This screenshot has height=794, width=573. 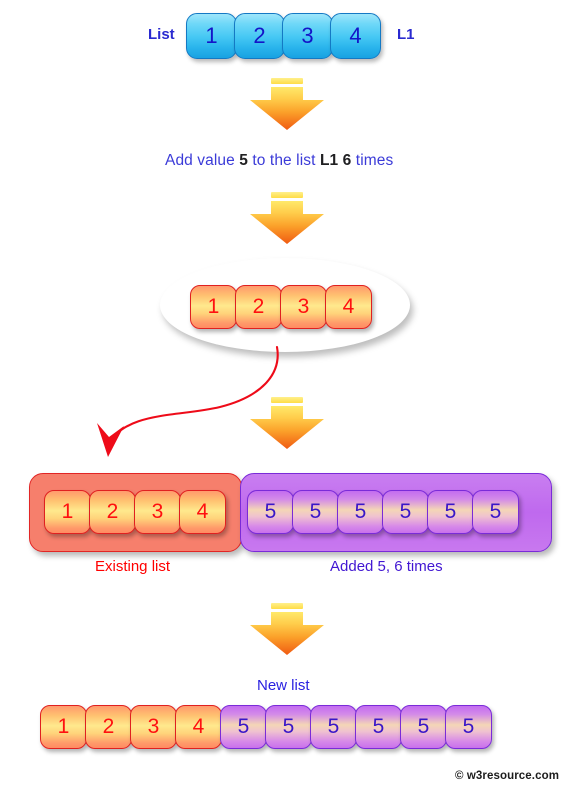 What do you see at coordinates (243, 160) in the screenshot?
I see `sentence-part: 5` at bounding box center [243, 160].